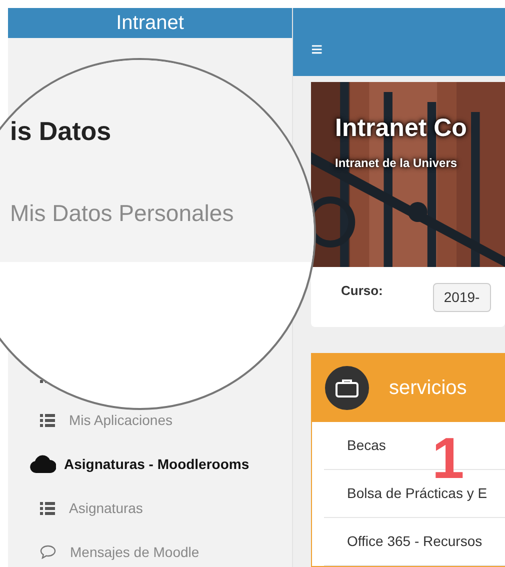 The height and width of the screenshot is (567, 505). What do you see at coordinates (366, 445) in the screenshot?
I see `service-link: Becas` at bounding box center [366, 445].